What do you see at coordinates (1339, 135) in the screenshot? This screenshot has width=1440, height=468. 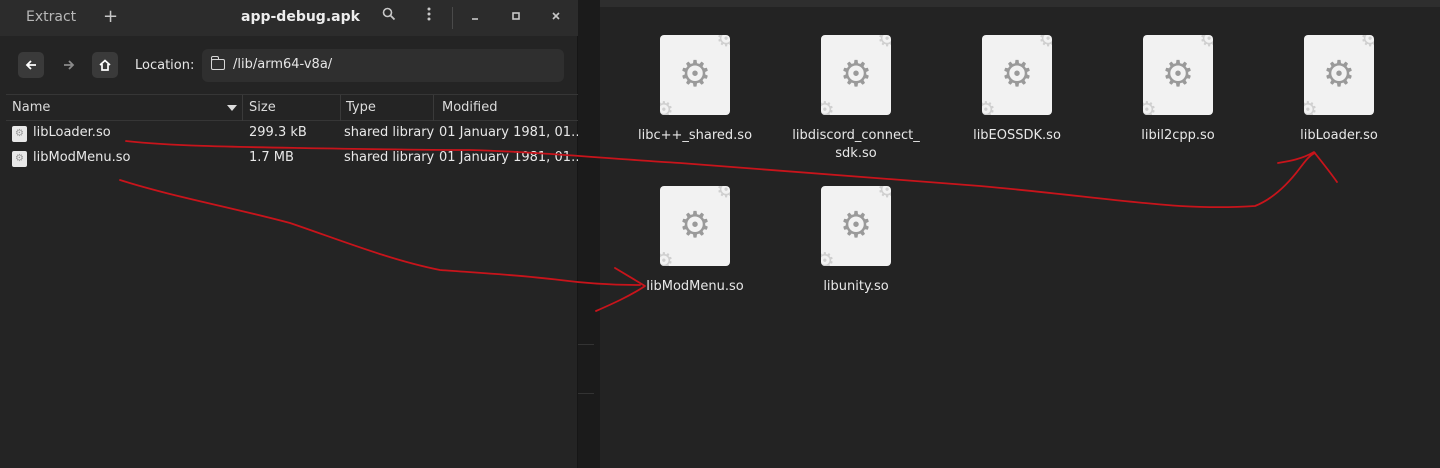 I see `file-label: libLoader.so` at bounding box center [1339, 135].